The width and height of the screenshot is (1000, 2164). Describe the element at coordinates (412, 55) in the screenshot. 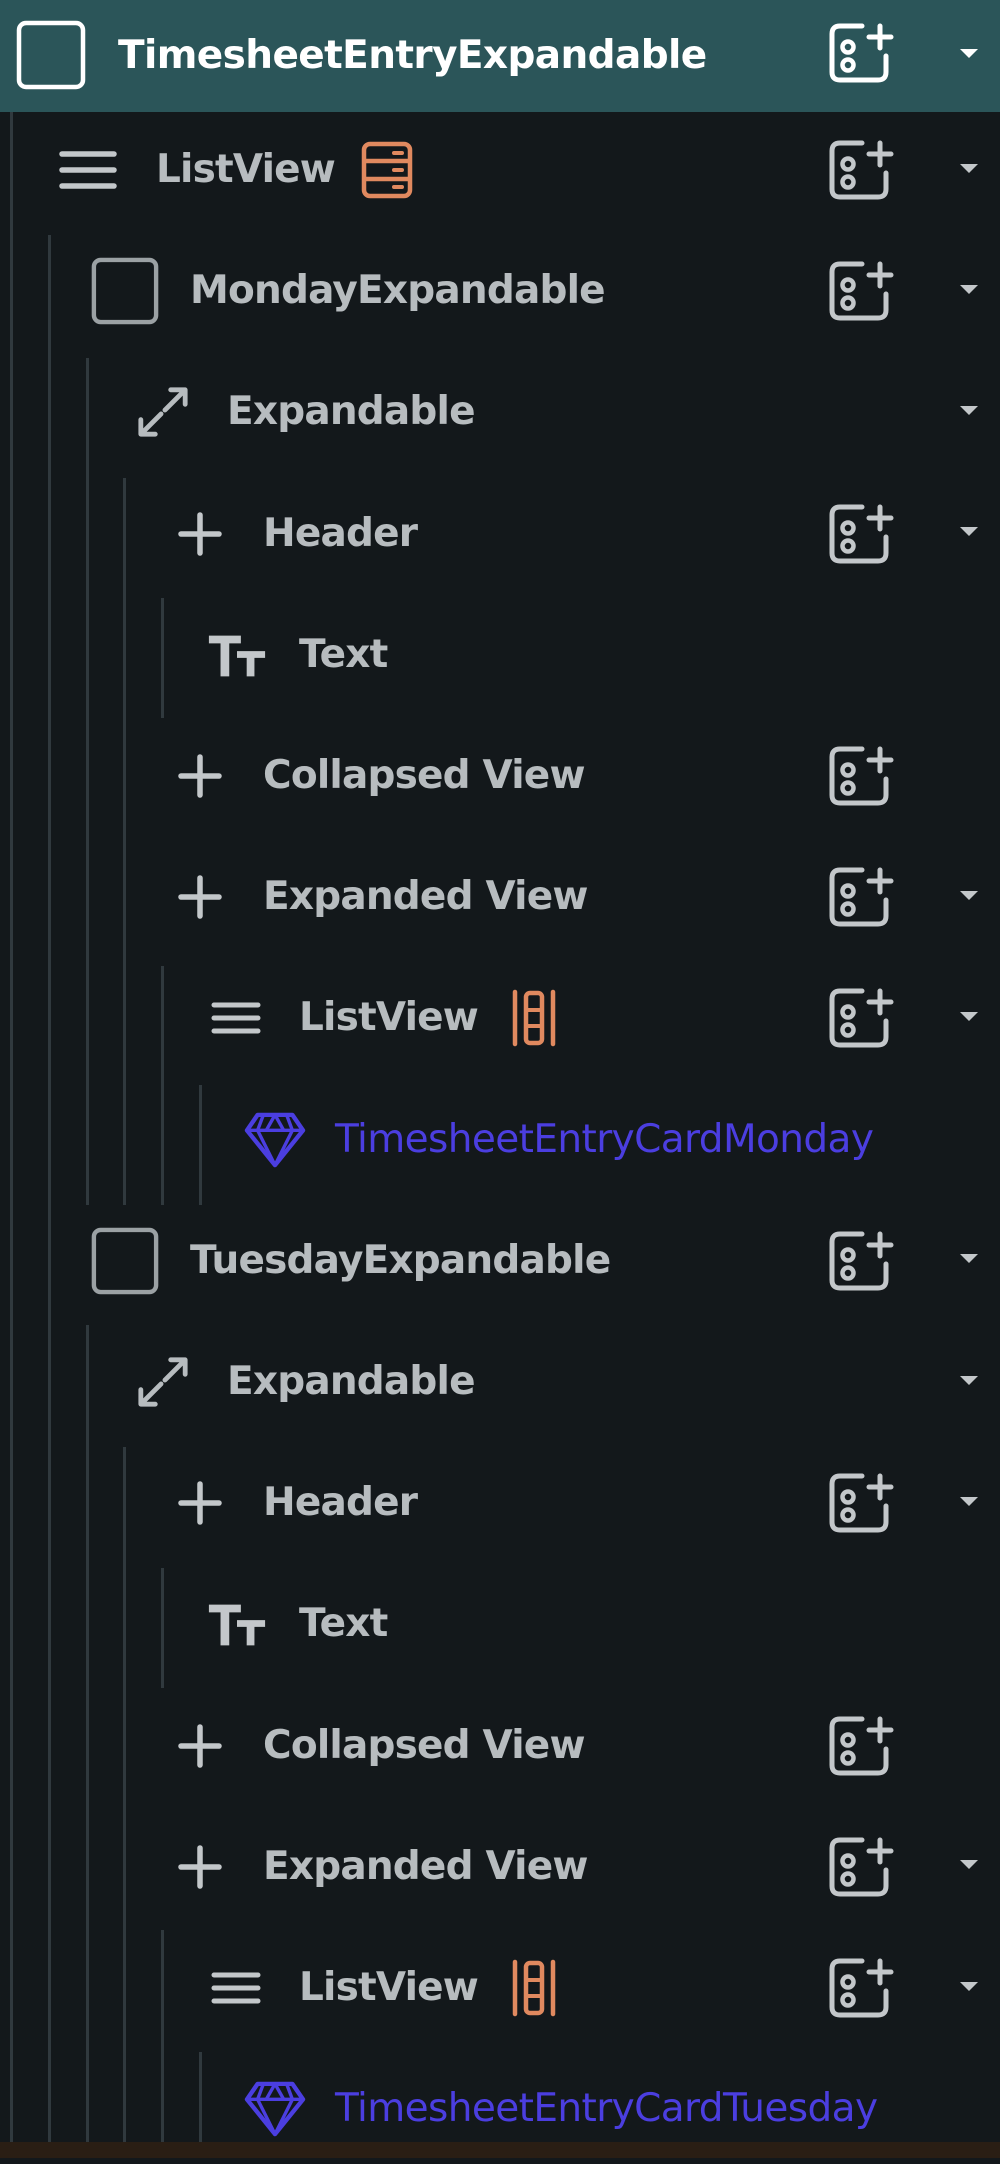

I see `tree-root-label: TimesheetEntryExpandable` at that location.